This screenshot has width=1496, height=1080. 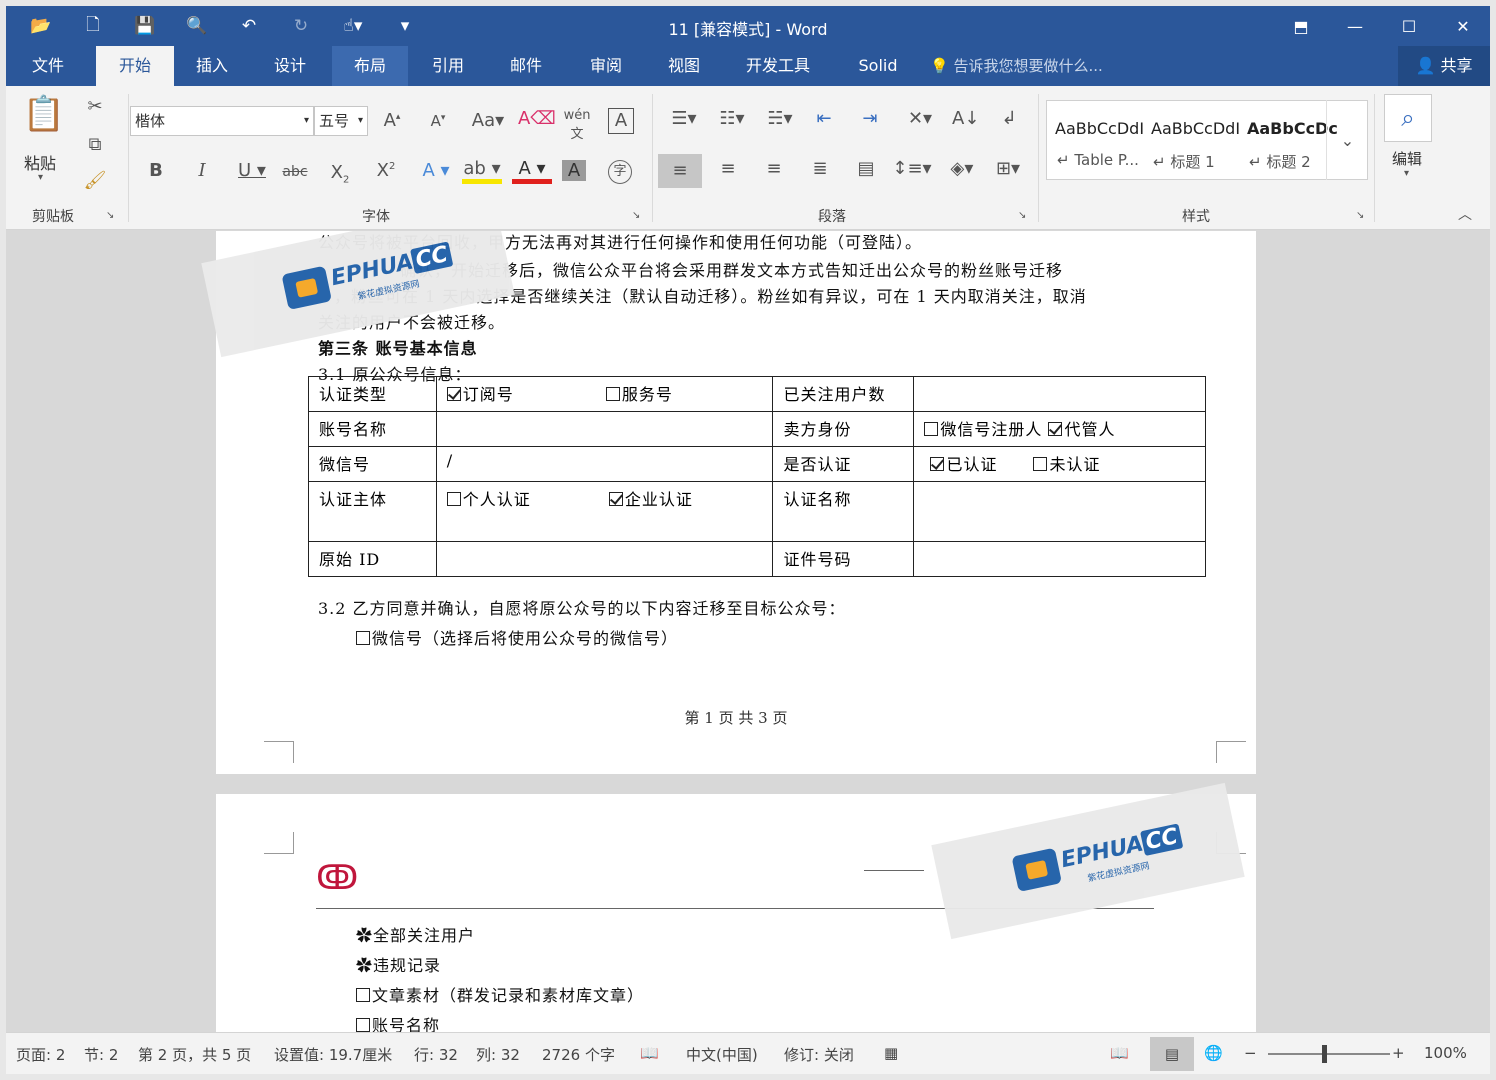 What do you see at coordinates (202, 170) in the screenshot?
I see `italic-icon: I` at bounding box center [202, 170].